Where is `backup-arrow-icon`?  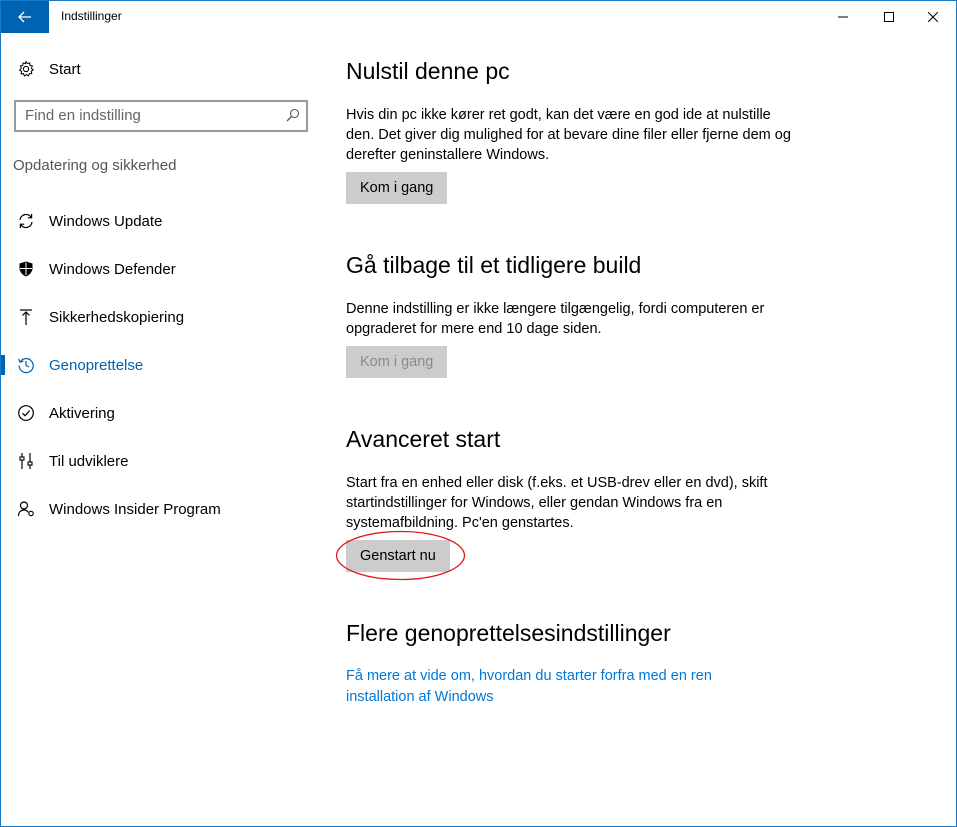
backup-arrow-icon is located at coordinates (26, 317).